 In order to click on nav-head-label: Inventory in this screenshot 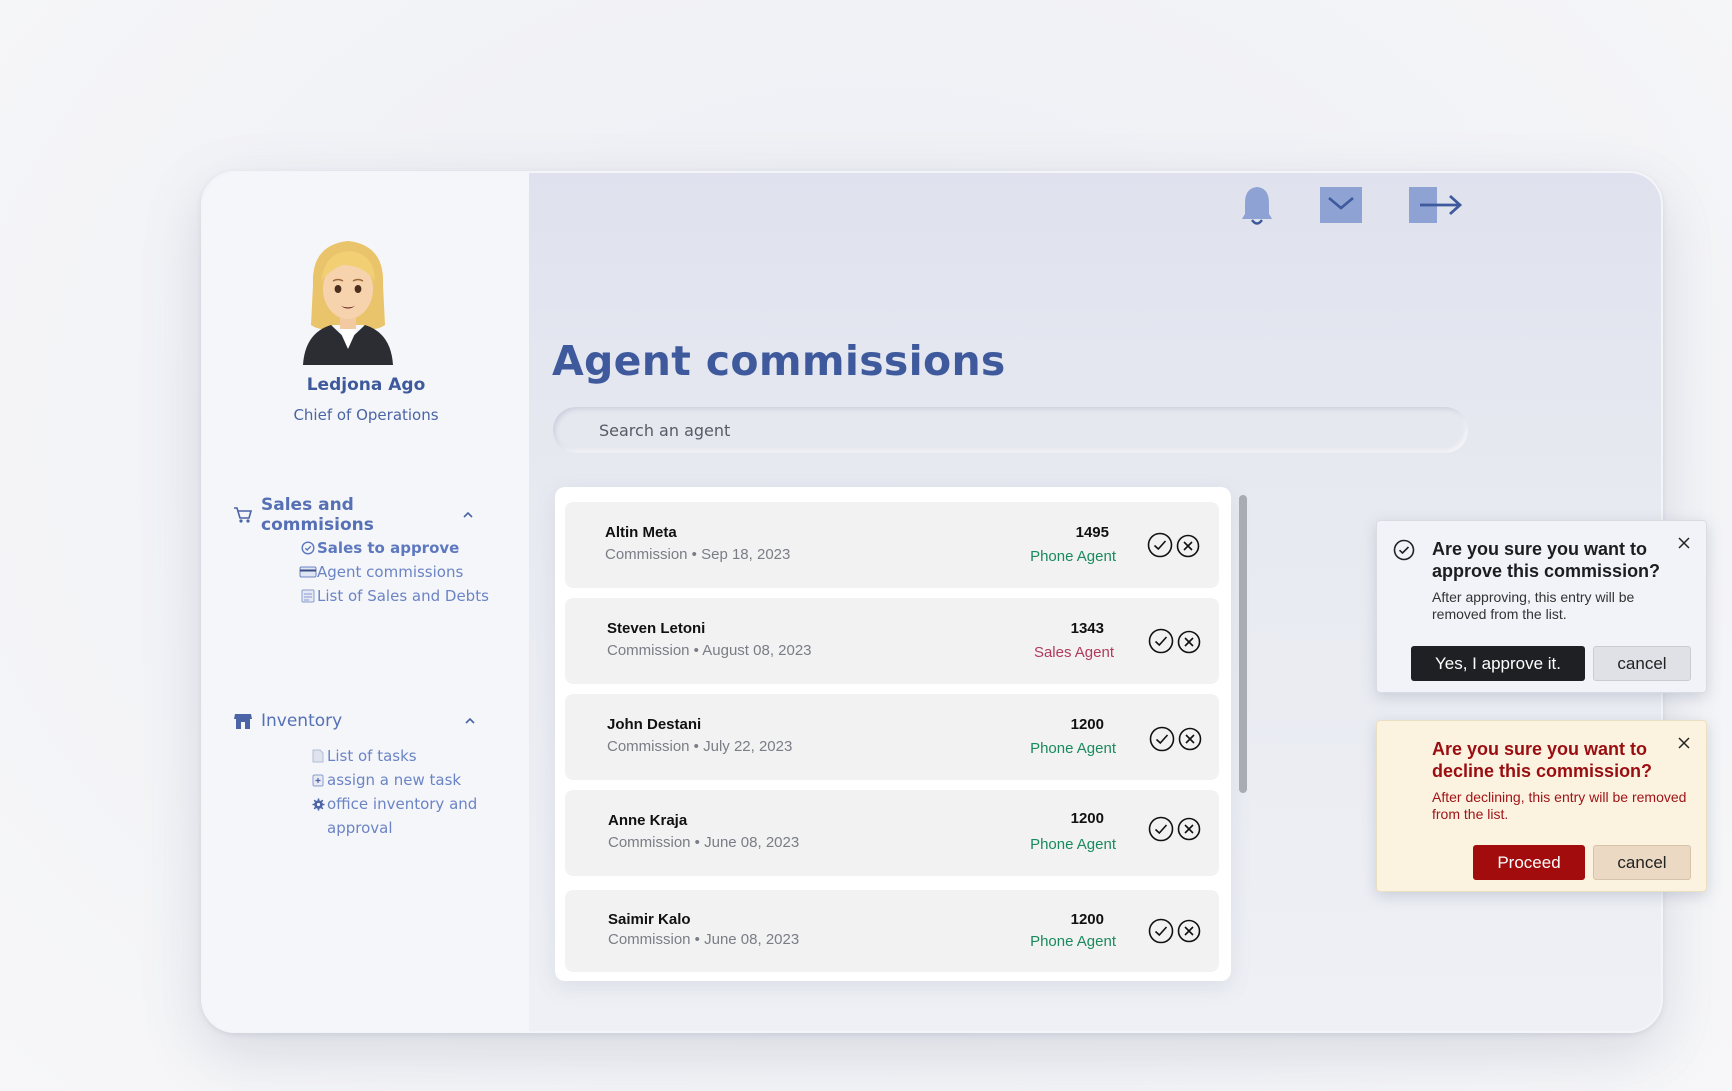, I will do `click(302, 721)`.